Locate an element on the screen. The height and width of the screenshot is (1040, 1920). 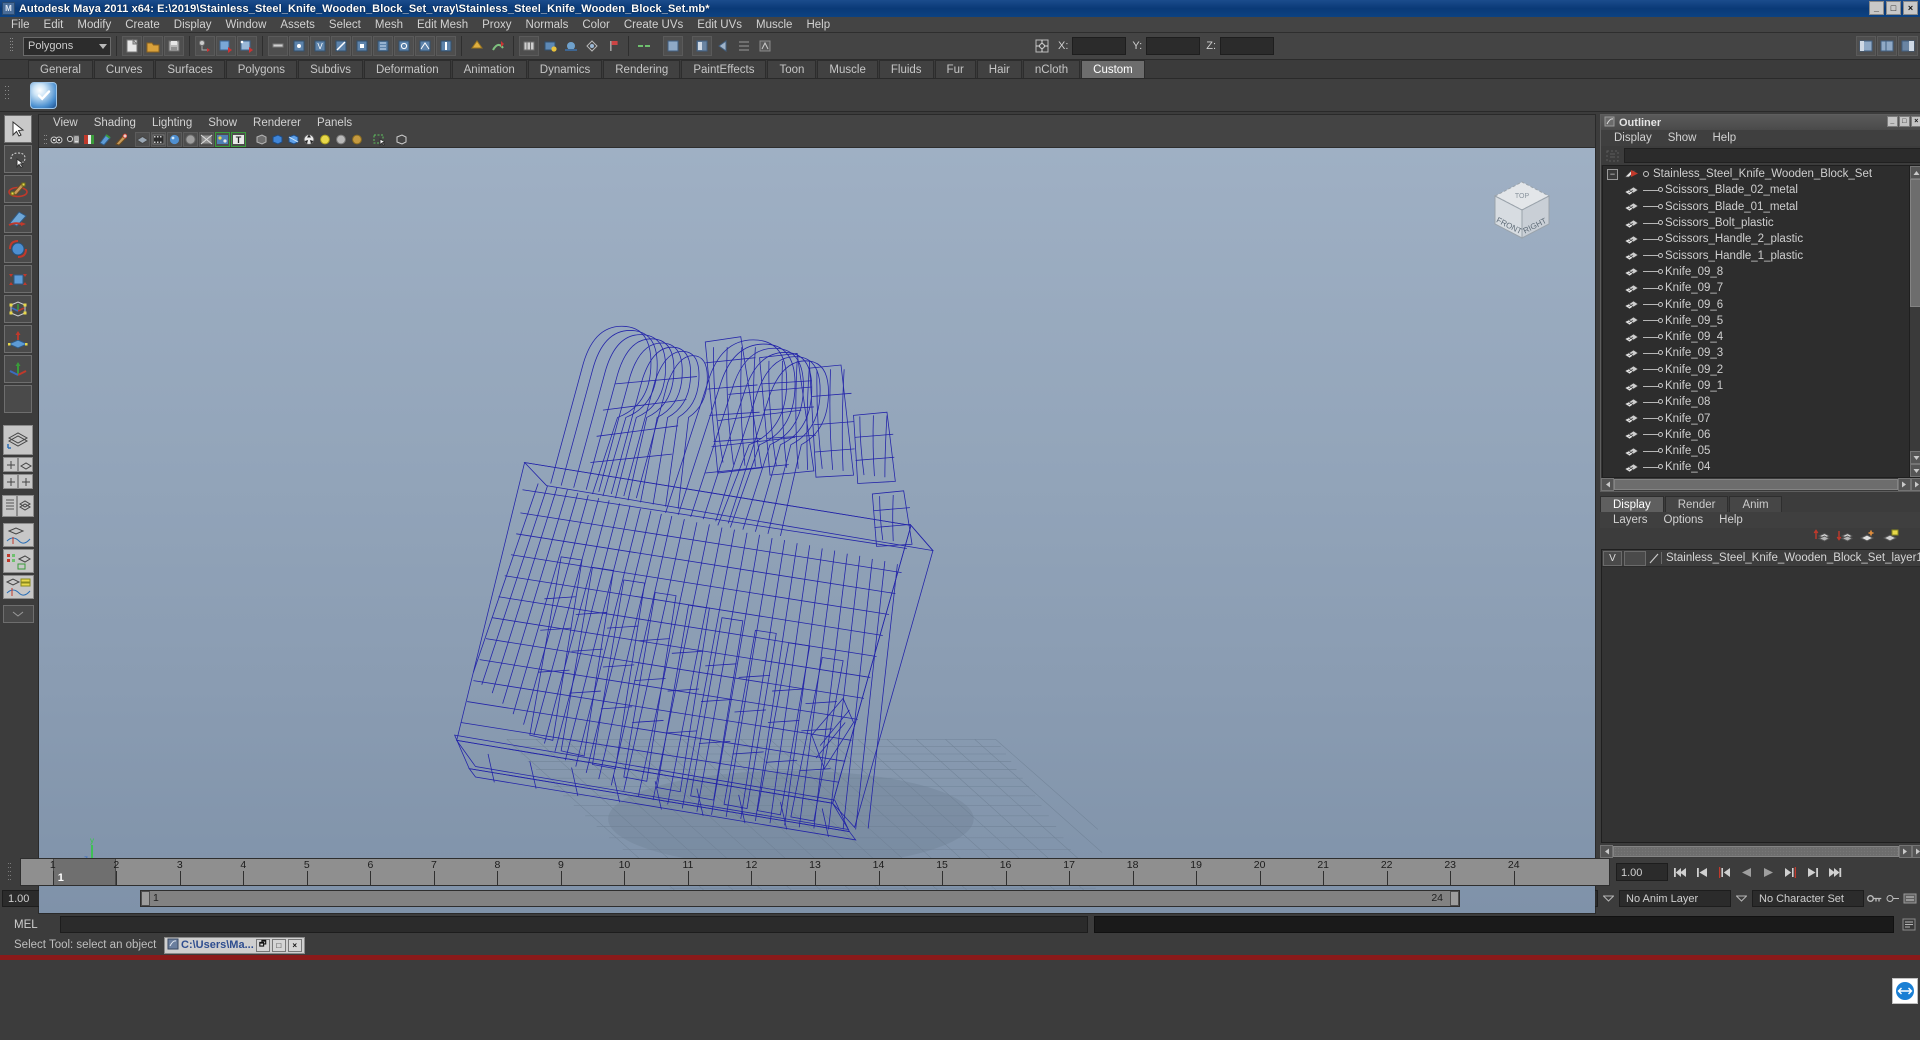
shelf-tab-surfaces: Surfaces is located at coordinates (190, 69).